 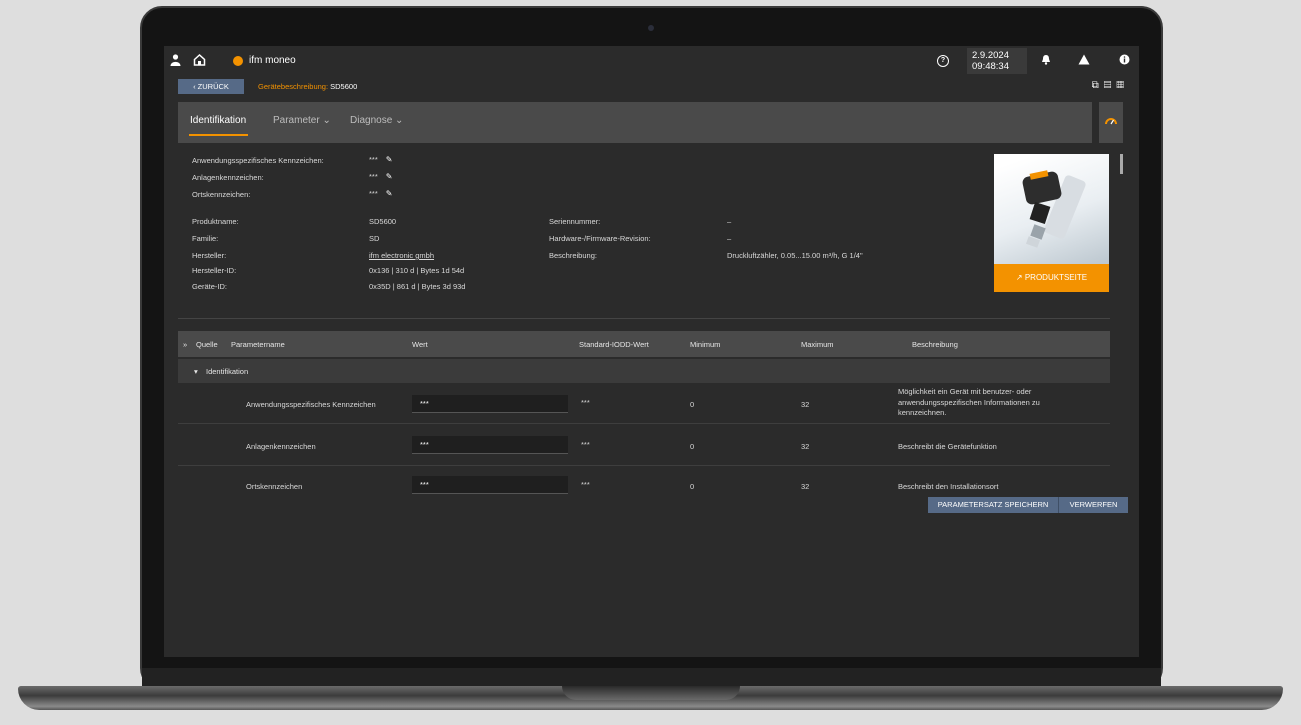 What do you see at coordinates (196, 371) in the screenshot?
I see `caret-down-icon: ▾` at bounding box center [196, 371].